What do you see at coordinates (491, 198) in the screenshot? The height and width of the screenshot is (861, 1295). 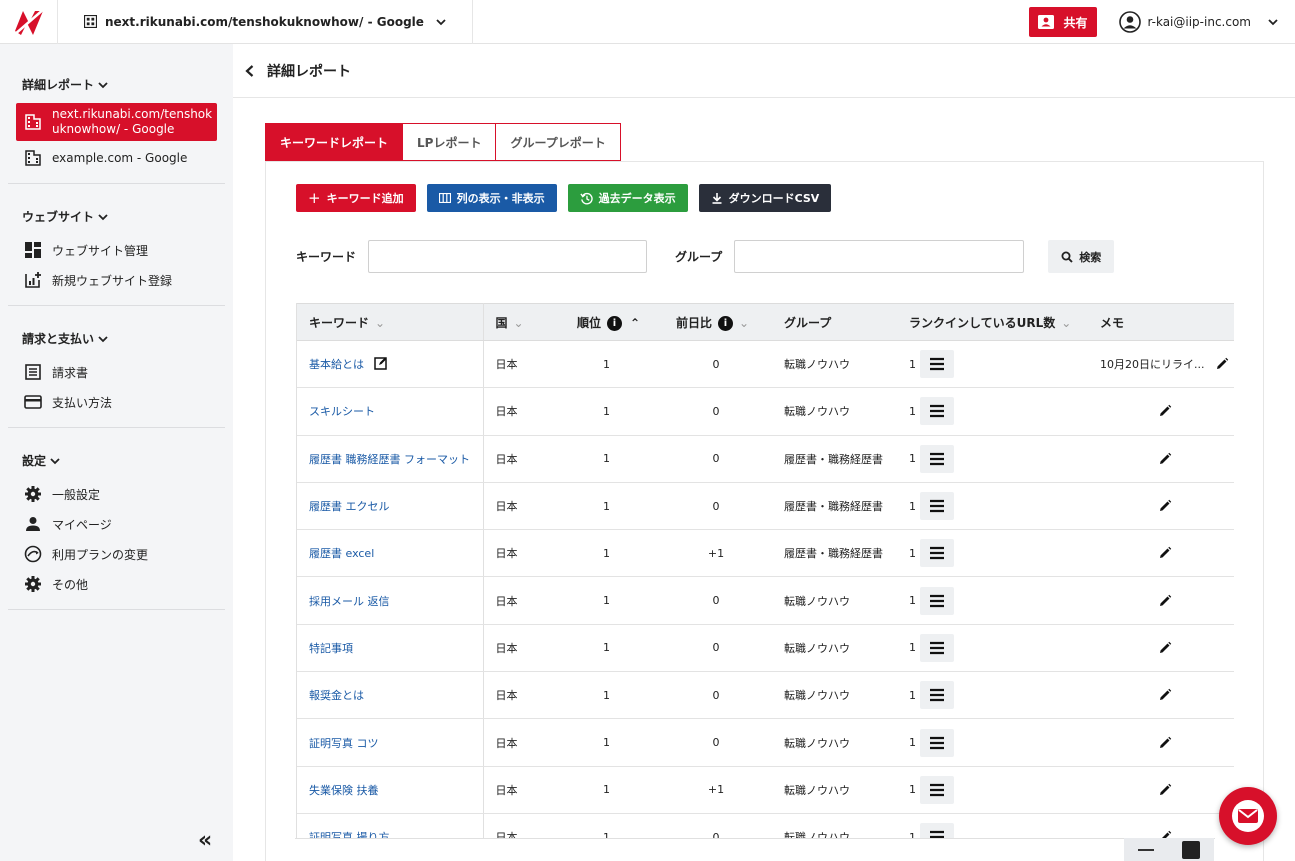 I see `toggle-columns-button: 列の表示・非表示` at bounding box center [491, 198].